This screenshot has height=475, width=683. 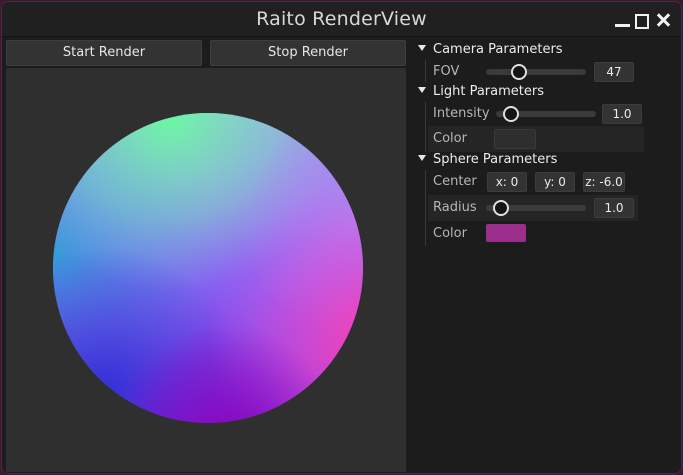 What do you see at coordinates (506, 233) in the screenshot?
I see `sphere-color-swatch` at bounding box center [506, 233].